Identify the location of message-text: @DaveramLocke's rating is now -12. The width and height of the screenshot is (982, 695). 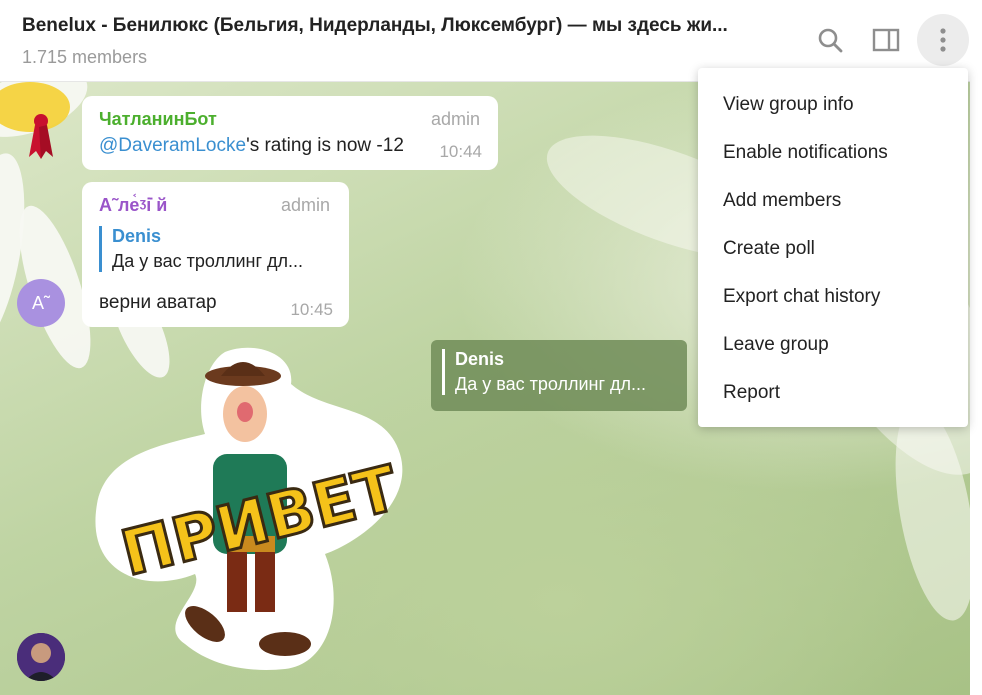
(251, 145).